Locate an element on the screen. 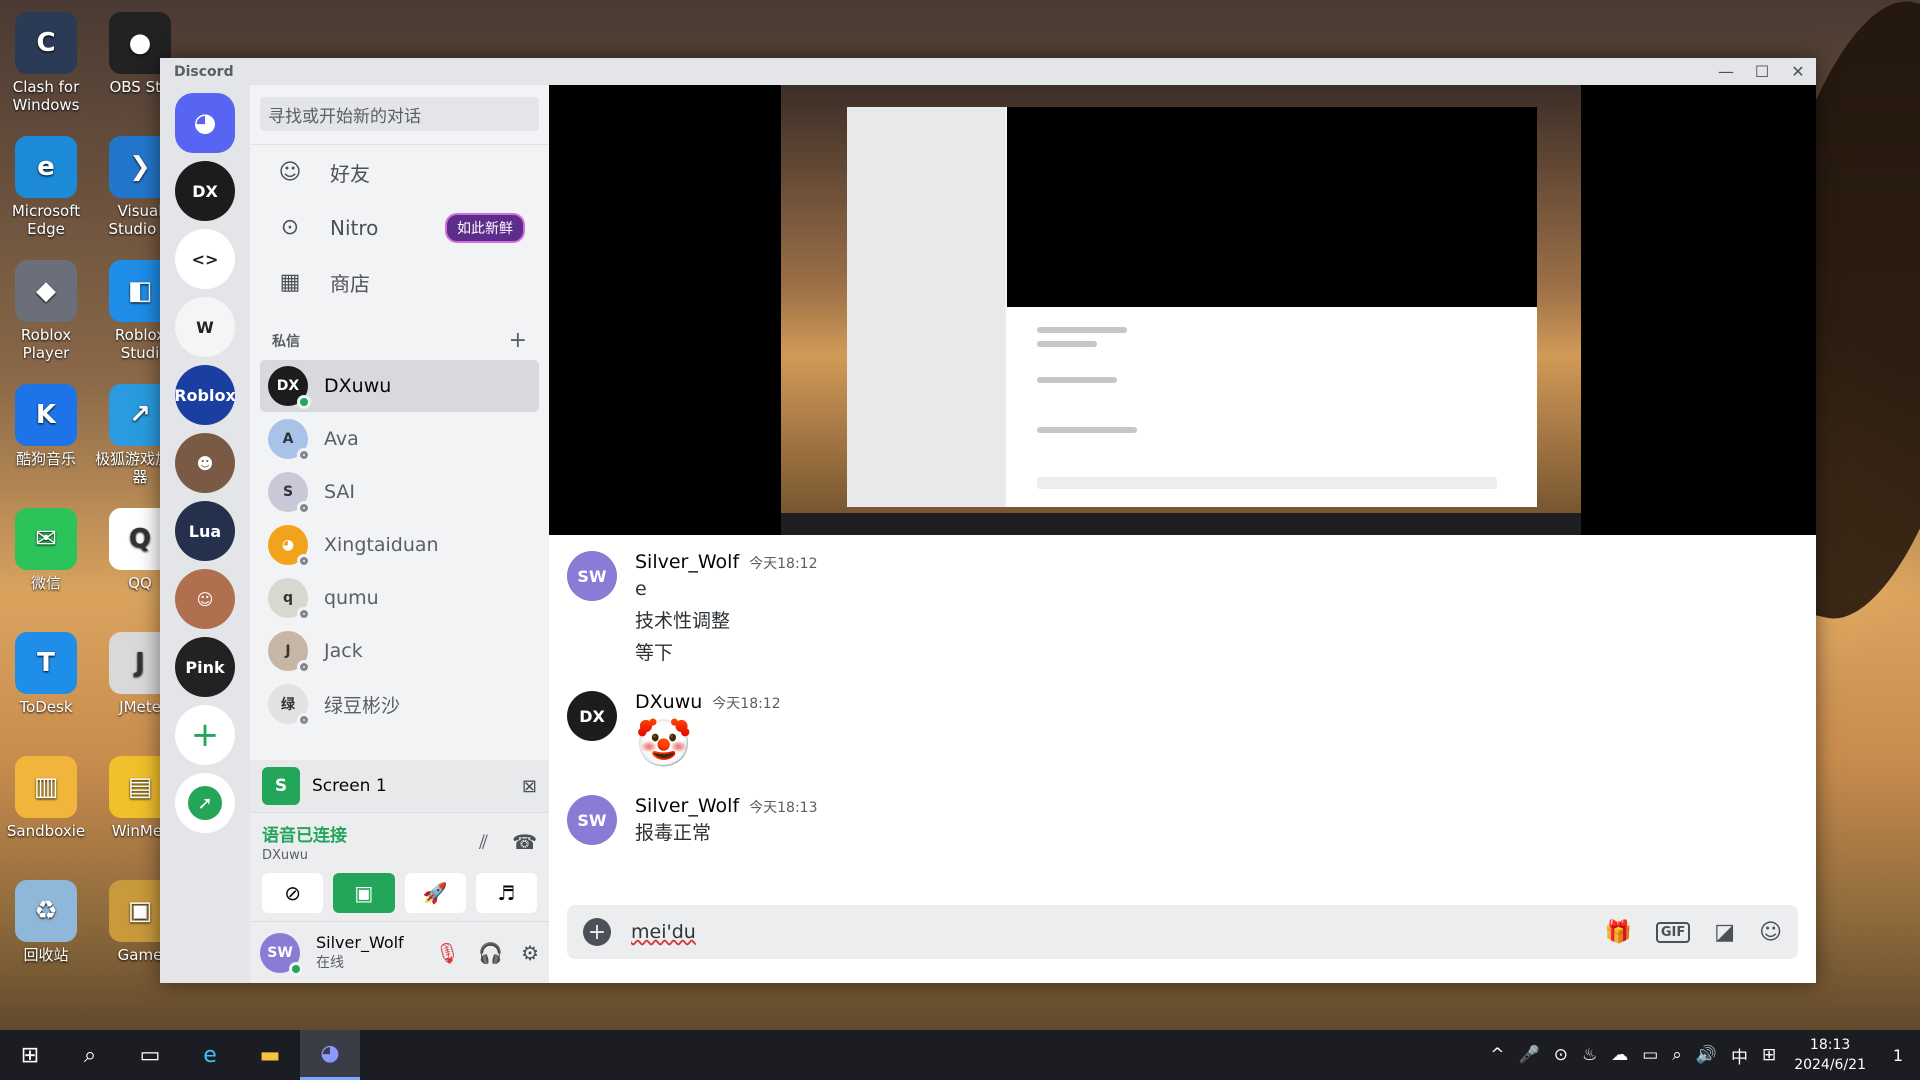  dm-list-item: ◕ Xingtaiduan is located at coordinates (399, 545).